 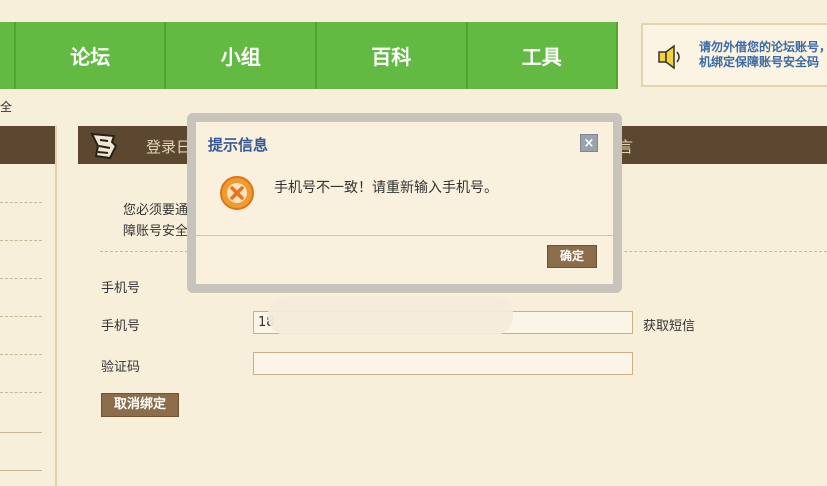 What do you see at coordinates (140, 405) in the screenshot?
I see `unbind-button: 取消绑定` at bounding box center [140, 405].